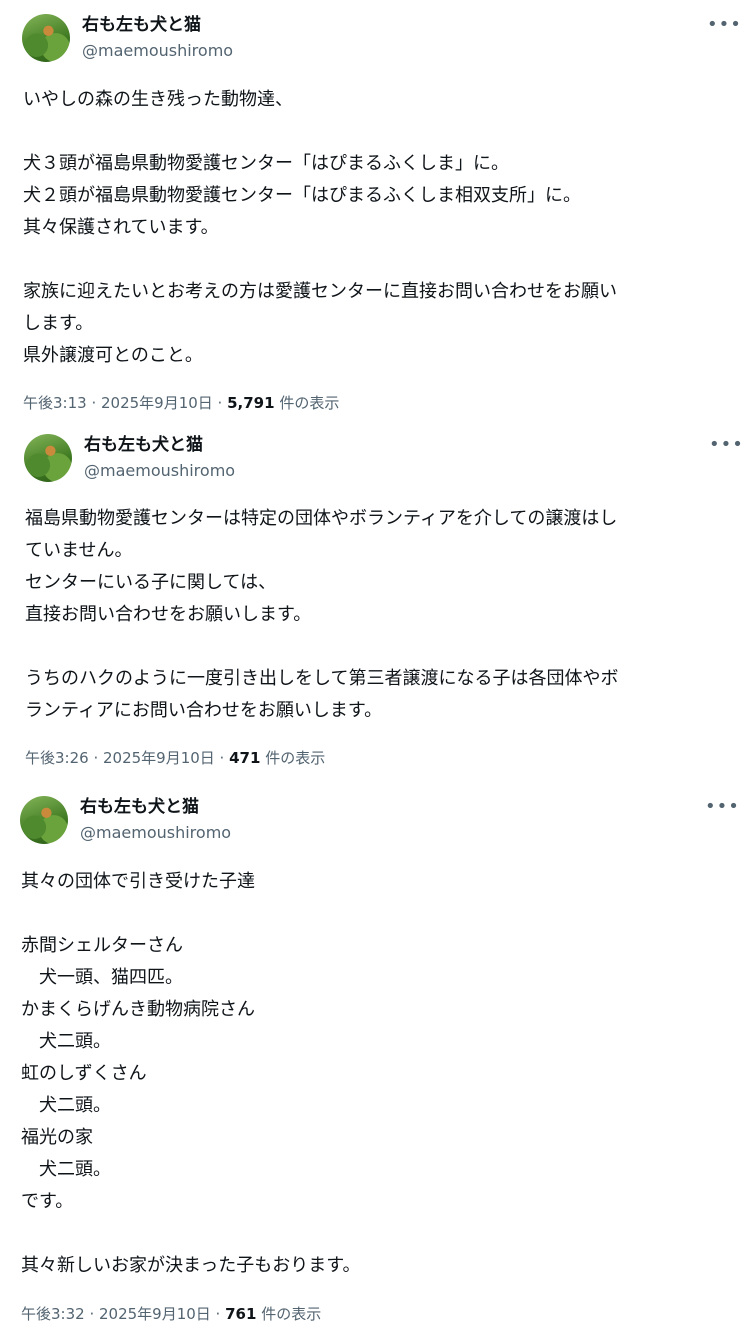 The height and width of the screenshot is (1336, 751). I want to click on view-count: 5,791, so click(251, 403).